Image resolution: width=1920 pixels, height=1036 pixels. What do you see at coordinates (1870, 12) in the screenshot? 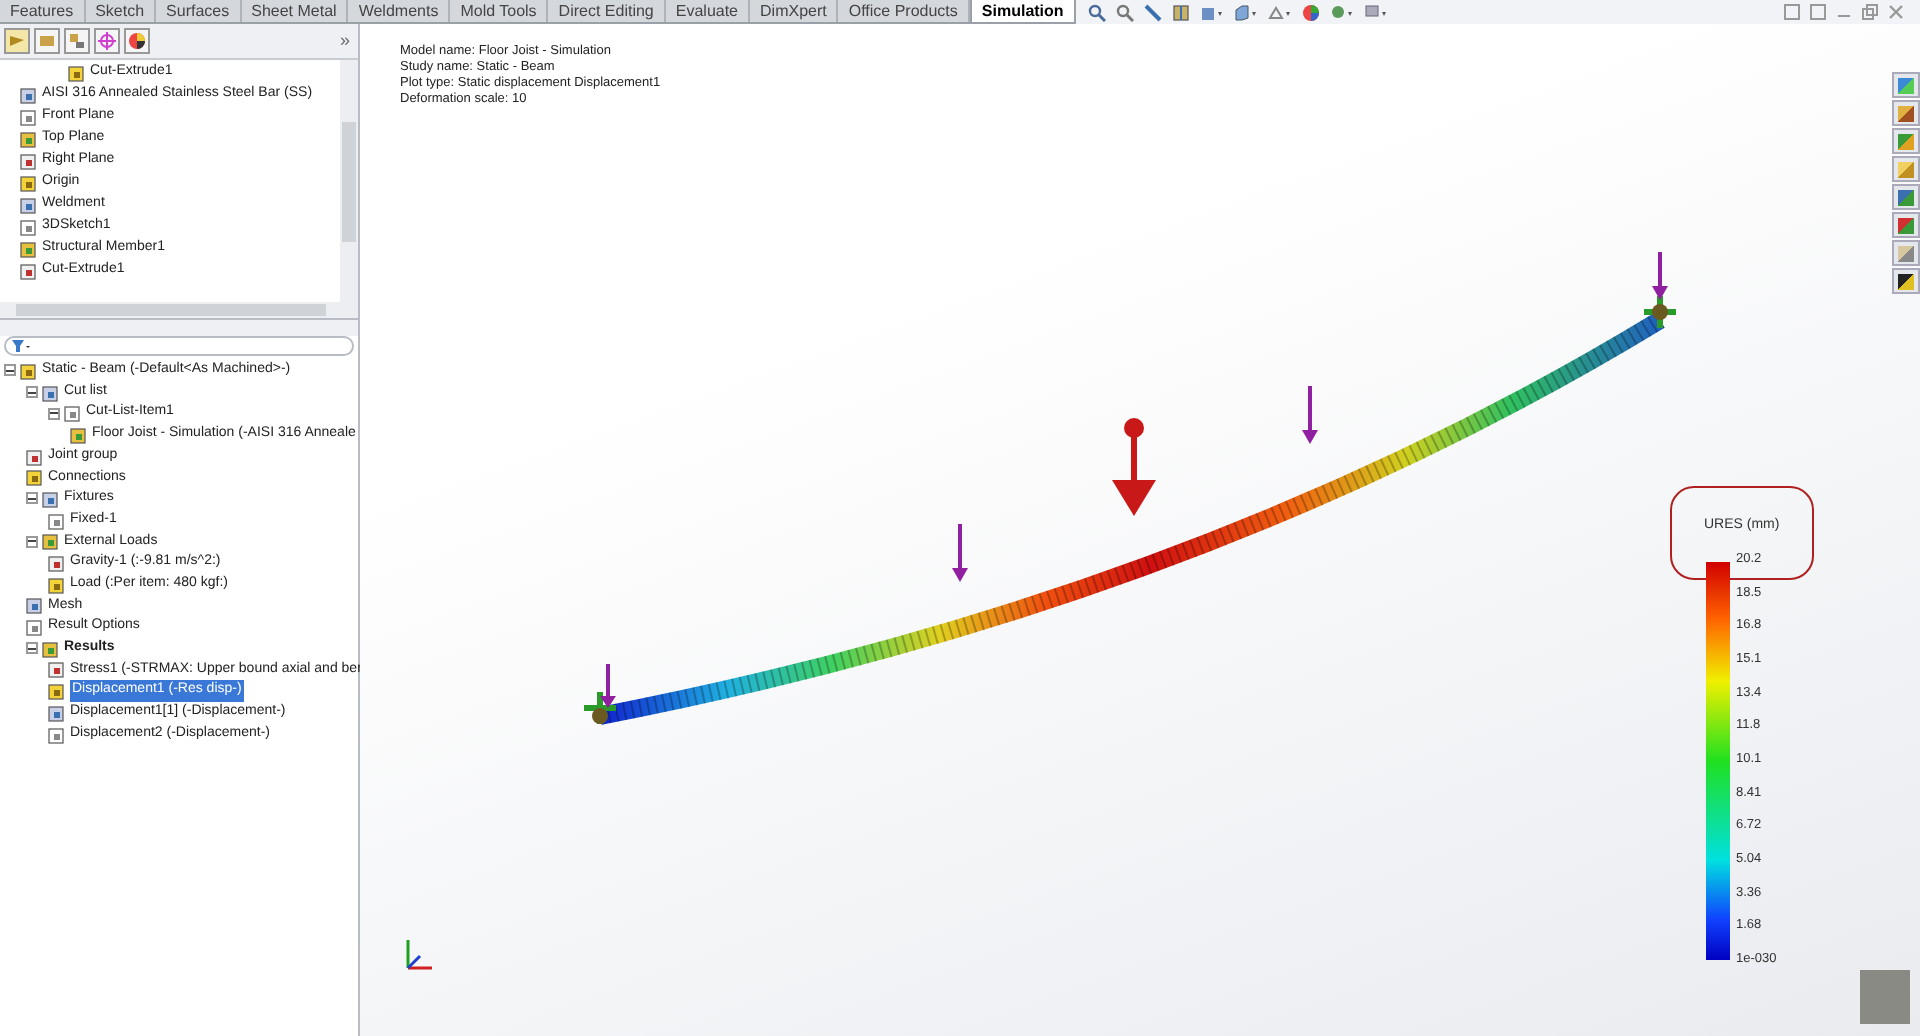
I see `restore-icon` at bounding box center [1870, 12].